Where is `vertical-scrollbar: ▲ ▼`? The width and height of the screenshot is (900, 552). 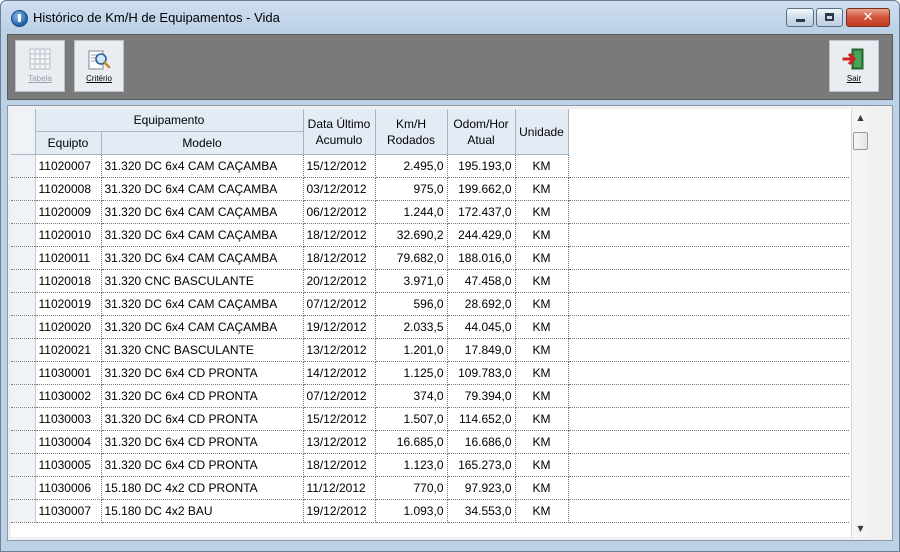 vertical-scrollbar: ▲ ▼ is located at coordinates (860, 323).